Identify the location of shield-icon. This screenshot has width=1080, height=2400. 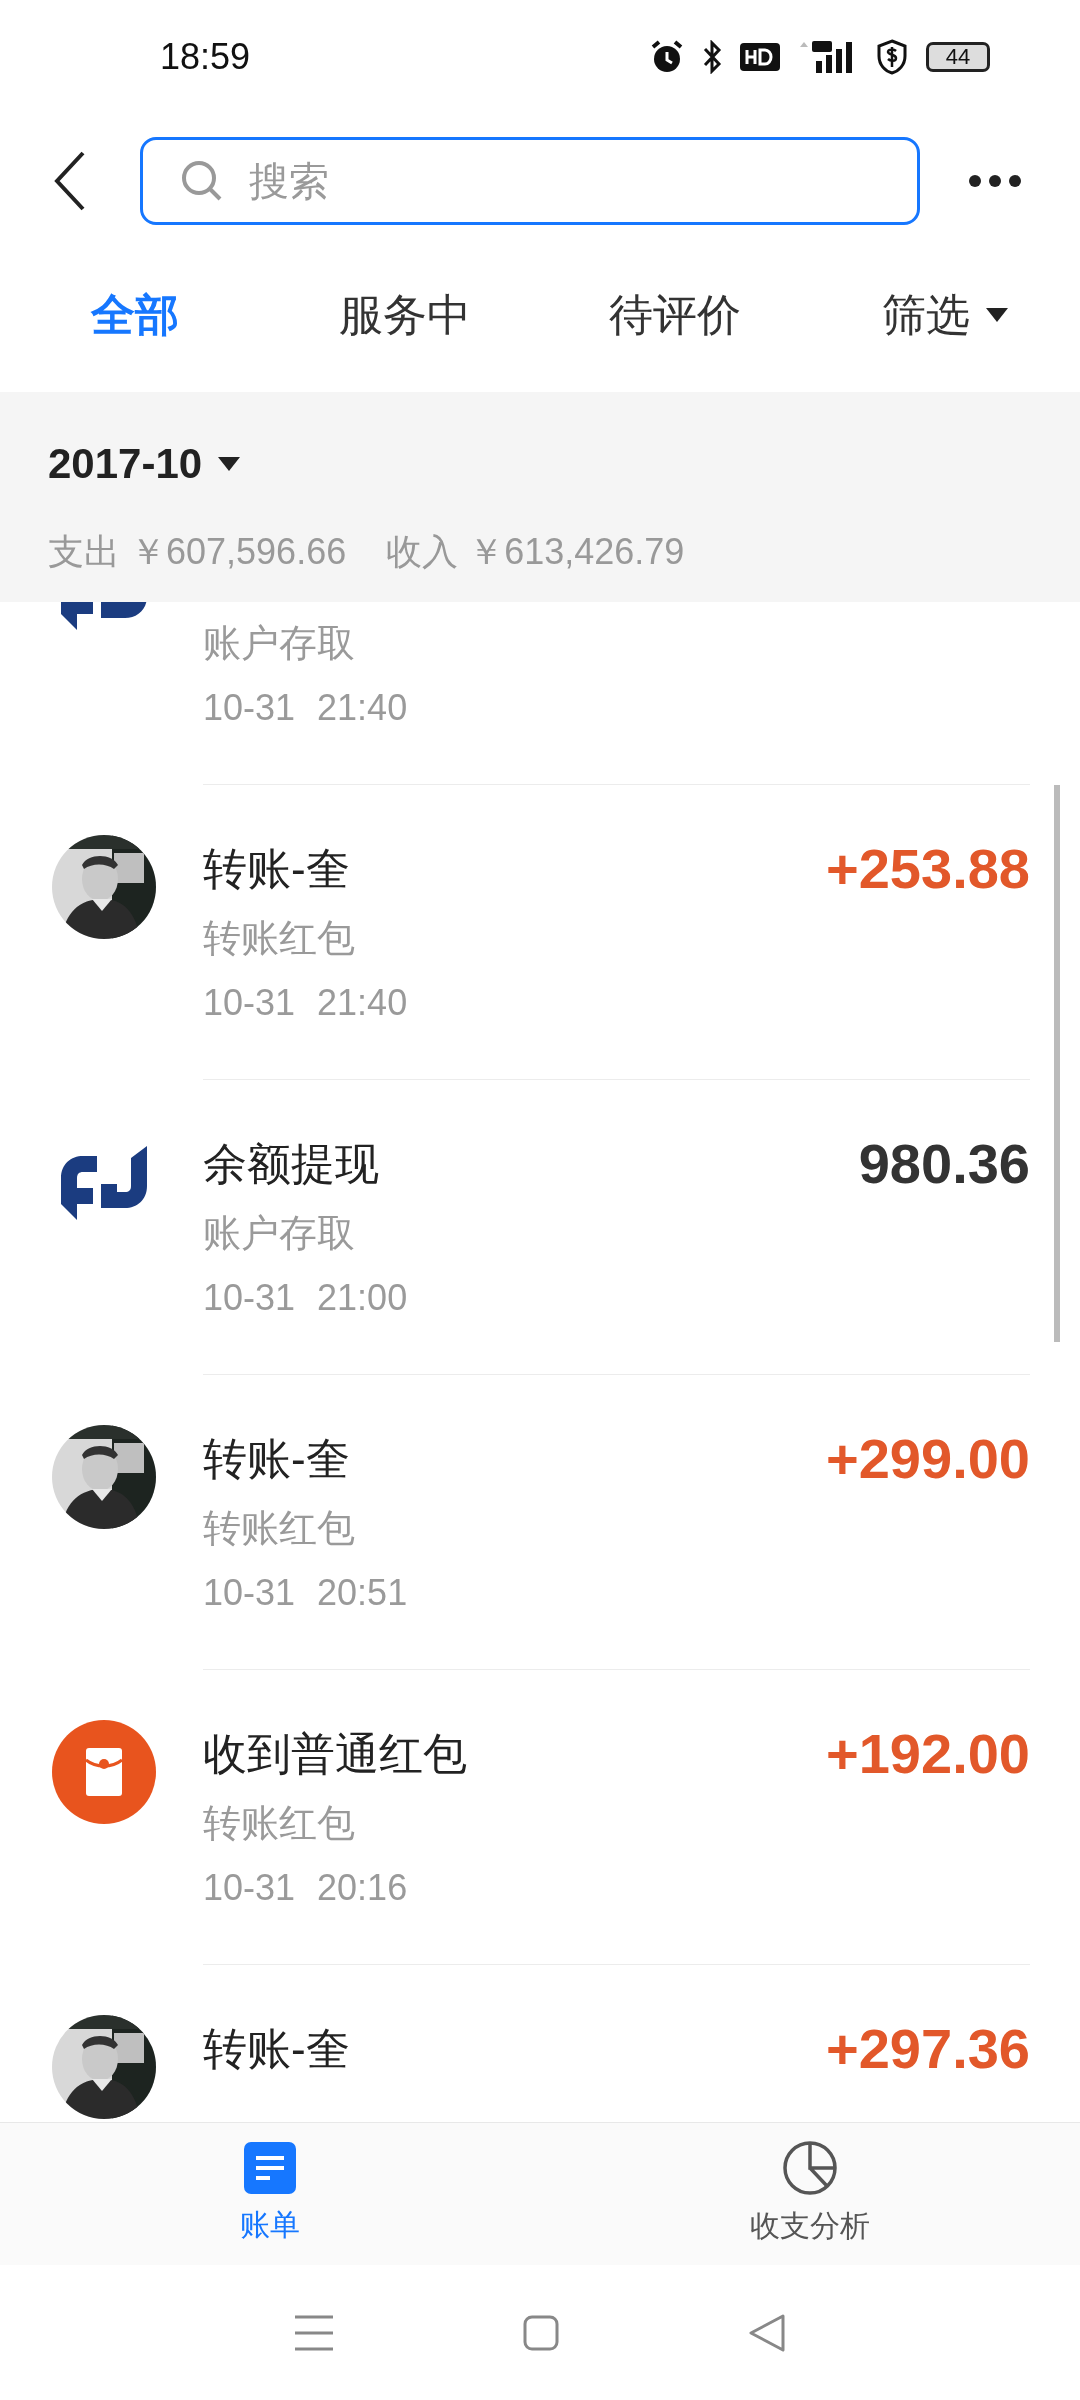
(892, 56).